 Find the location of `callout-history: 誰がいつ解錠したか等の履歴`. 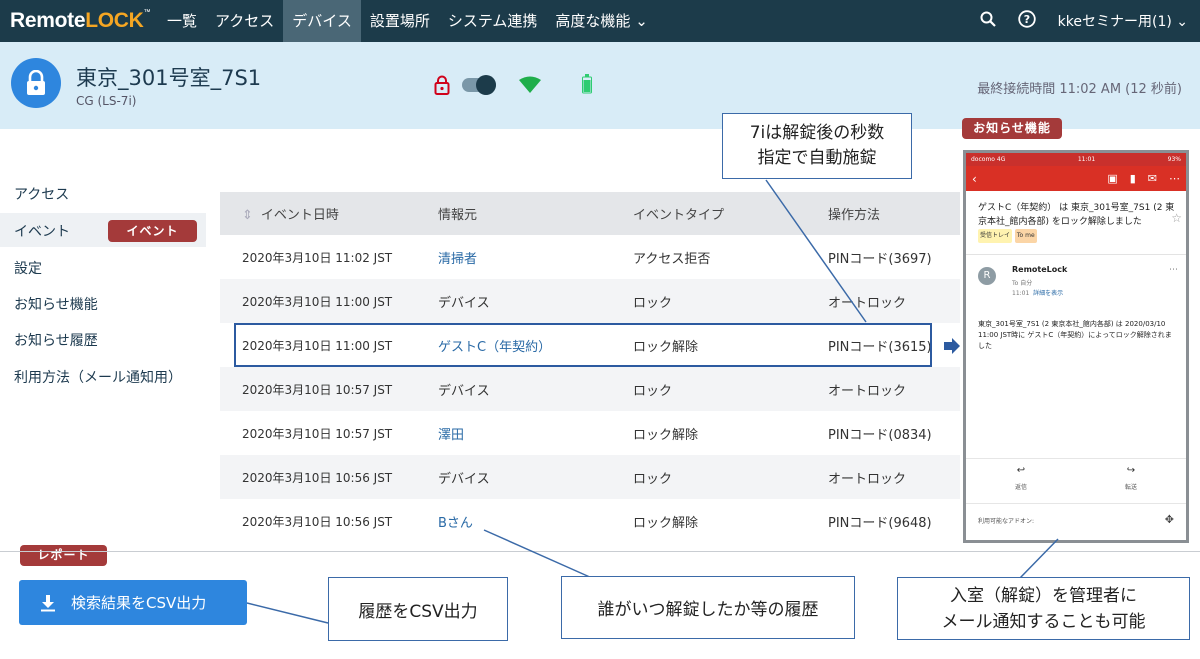

callout-history: 誰がいつ解錠したか等の履歴 is located at coordinates (708, 607).